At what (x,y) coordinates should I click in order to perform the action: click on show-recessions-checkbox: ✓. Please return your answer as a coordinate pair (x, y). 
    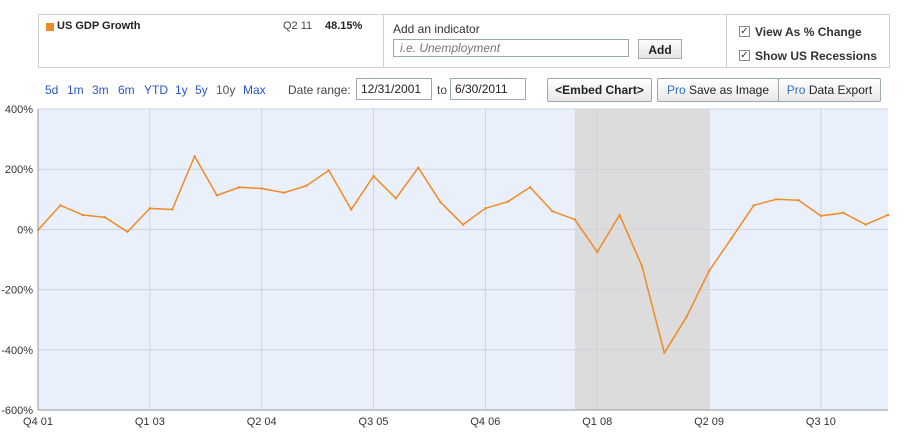
    Looking at the image, I should click on (744, 55).